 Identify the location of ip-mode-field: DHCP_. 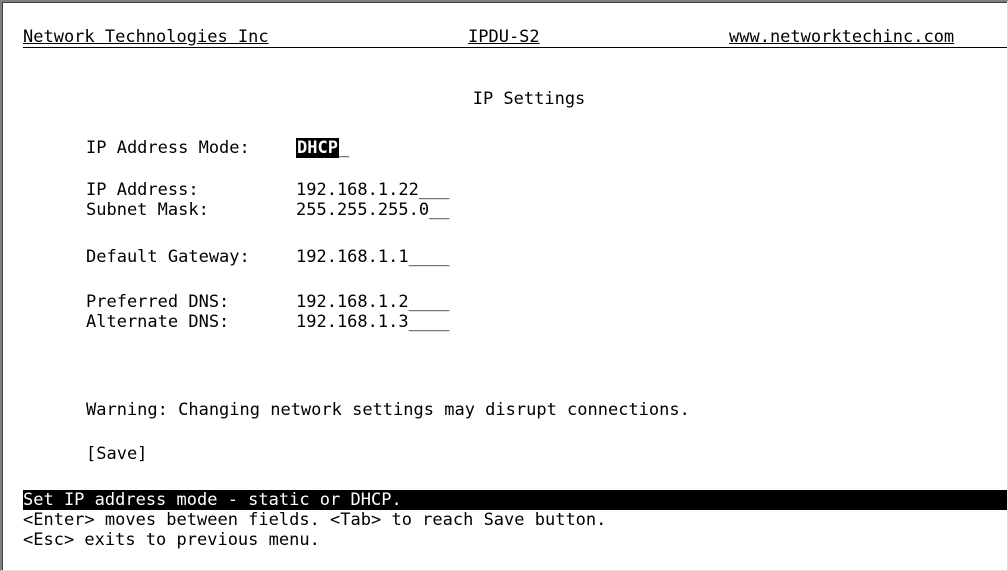
(322, 148).